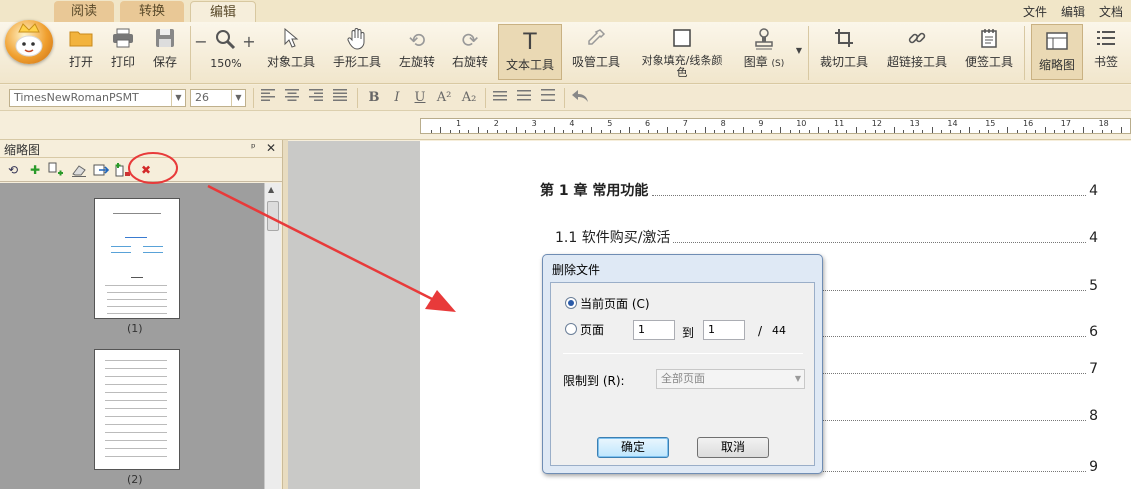  What do you see at coordinates (201, 41) in the screenshot?
I see `zoom-out-button: −` at bounding box center [201, 41].